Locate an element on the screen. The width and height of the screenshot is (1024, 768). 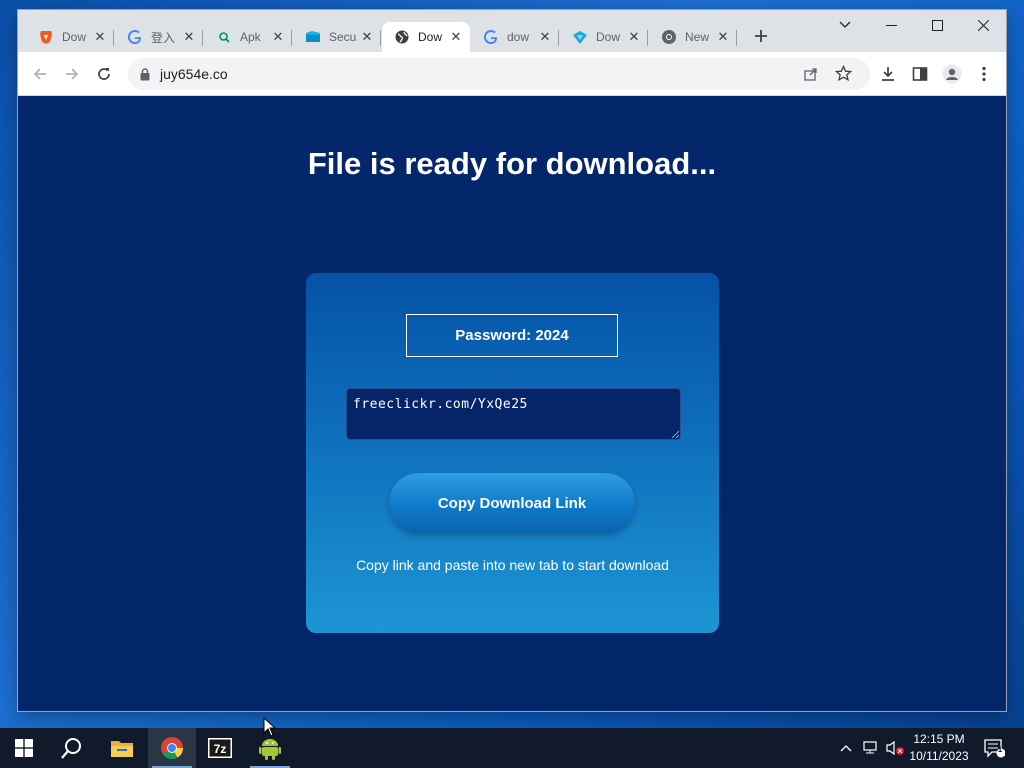
minimize-button is located at coordinates (891, 25).